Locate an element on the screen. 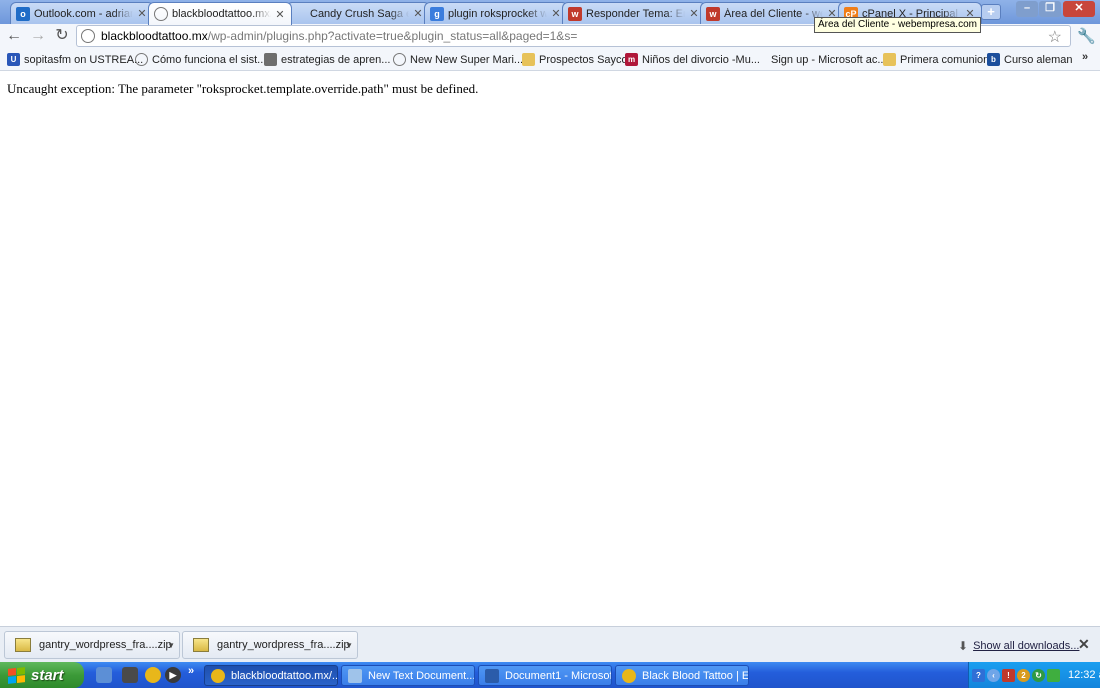 Image resolution: width=1100 pixels, height=688 pixels. bookmark-label: Primera comunion is located at coordinates (945, 59).